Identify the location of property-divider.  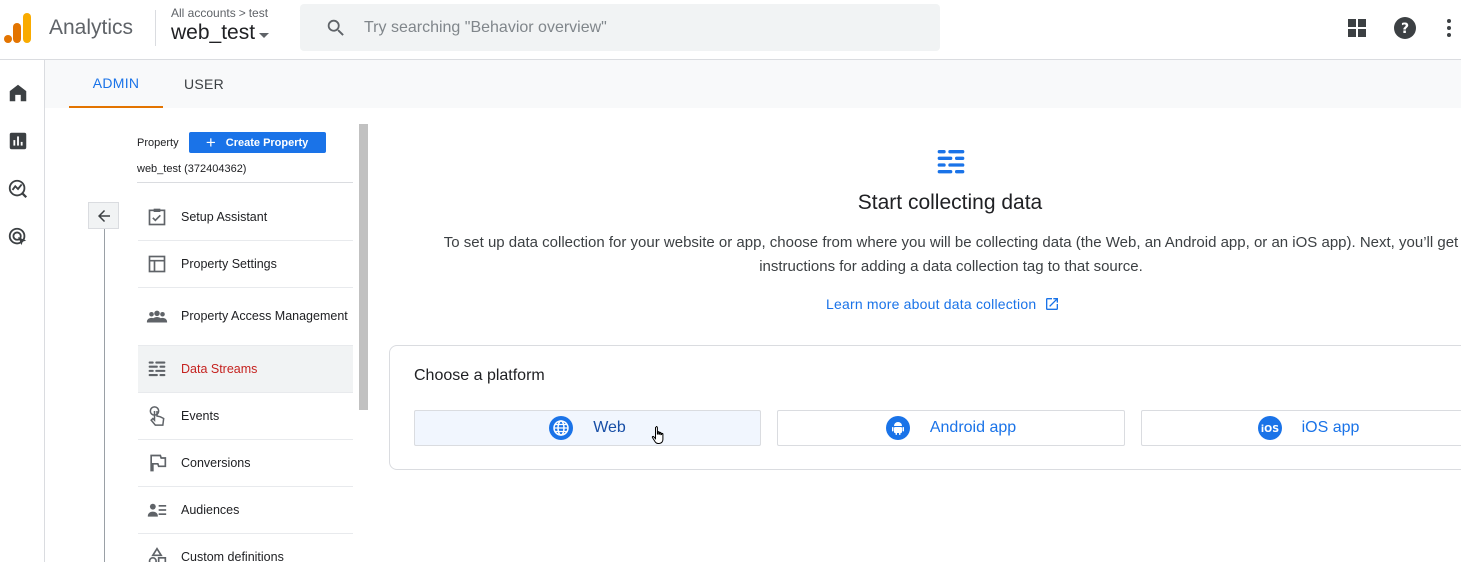
(245, 182).